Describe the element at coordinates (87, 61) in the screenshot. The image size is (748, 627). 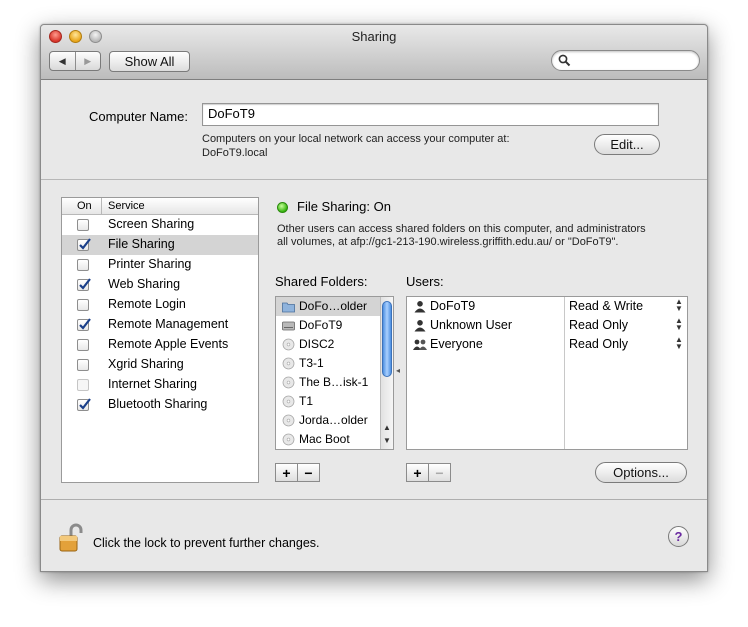
I see `forward-button: ▶` at that location.